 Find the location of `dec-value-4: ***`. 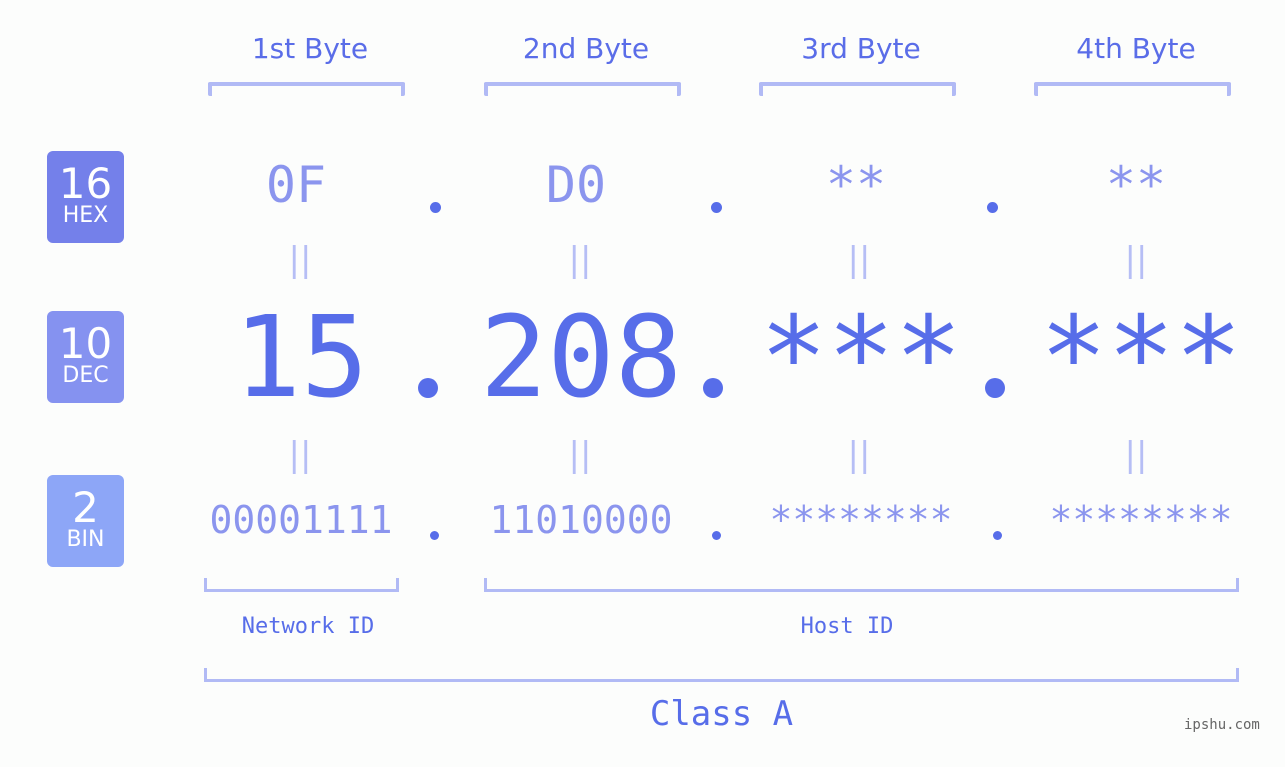

dec-value-4: *** is located at coordinates (1141, 358).